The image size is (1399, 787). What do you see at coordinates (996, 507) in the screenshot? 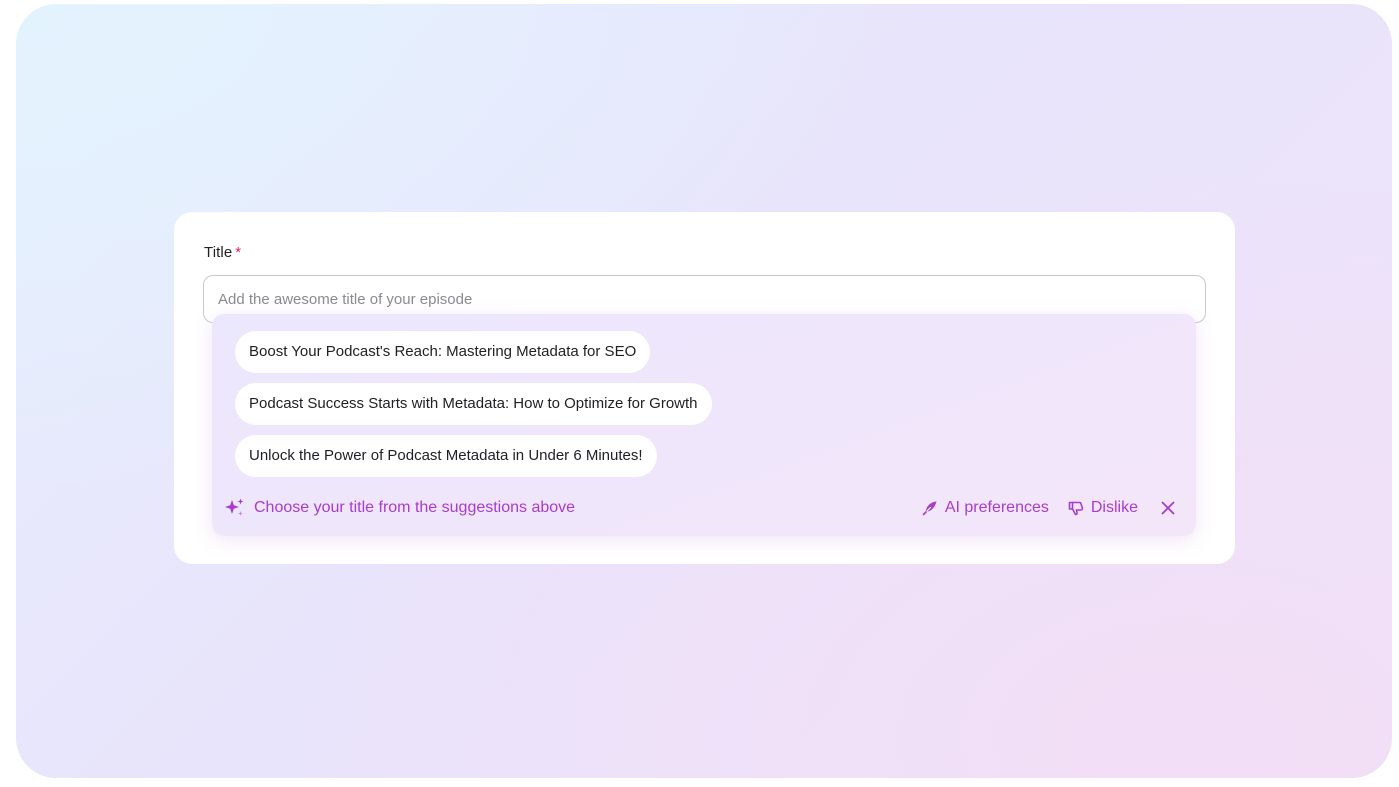
I see `ai-preferences-label: AI preferences` at bounding box center [996, 507].